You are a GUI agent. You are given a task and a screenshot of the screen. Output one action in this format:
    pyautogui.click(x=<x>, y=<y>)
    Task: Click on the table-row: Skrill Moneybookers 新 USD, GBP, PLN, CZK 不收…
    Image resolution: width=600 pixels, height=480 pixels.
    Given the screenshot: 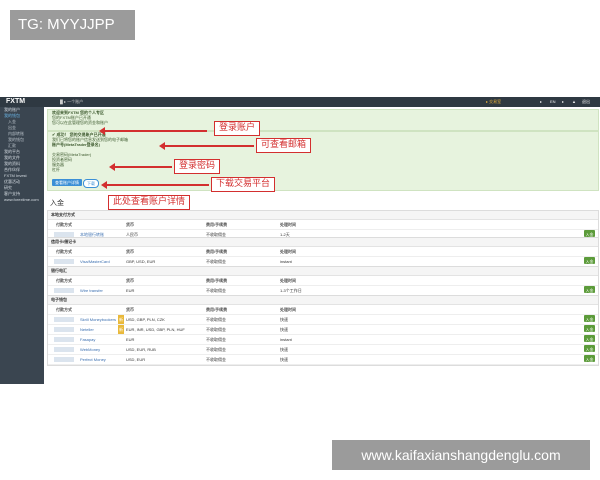 What is the action you would take?
    pyautogui.click(x=323, y=320)
    